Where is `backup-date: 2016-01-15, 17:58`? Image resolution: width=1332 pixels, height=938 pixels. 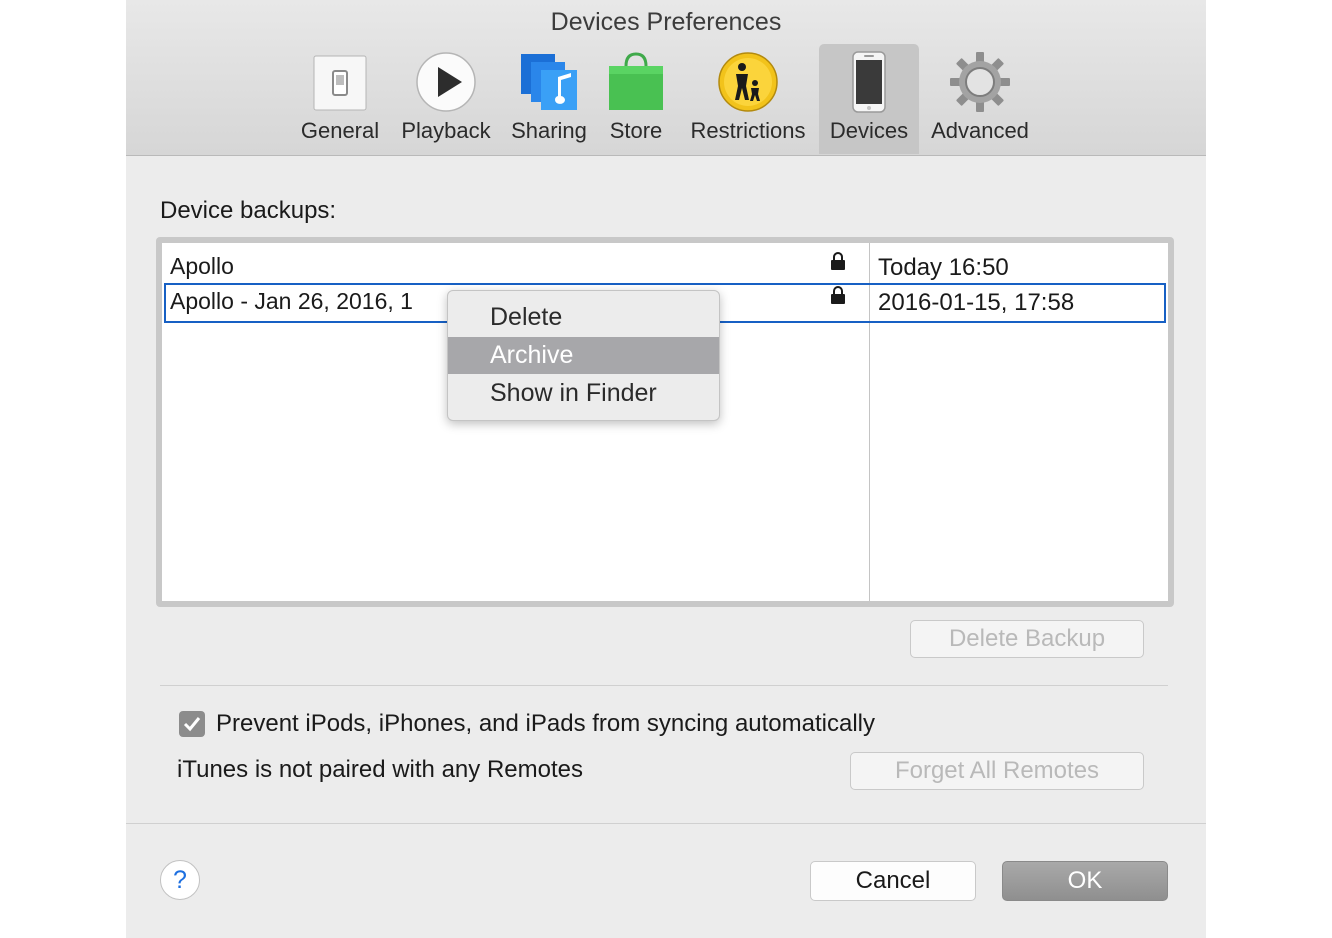 backup-date: 2016-01-15, 17:58 is located at coordinates (976, 302).